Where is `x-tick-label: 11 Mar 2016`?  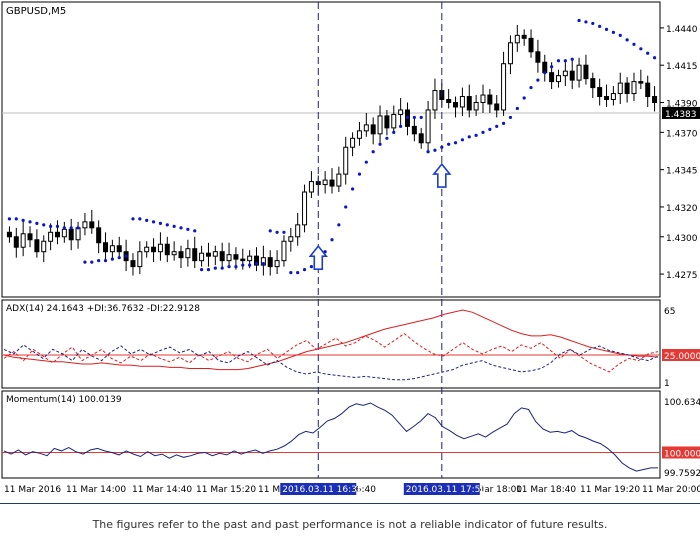
x-tick-label: 11 Mar 2016 is located at coordinates (32, 490).